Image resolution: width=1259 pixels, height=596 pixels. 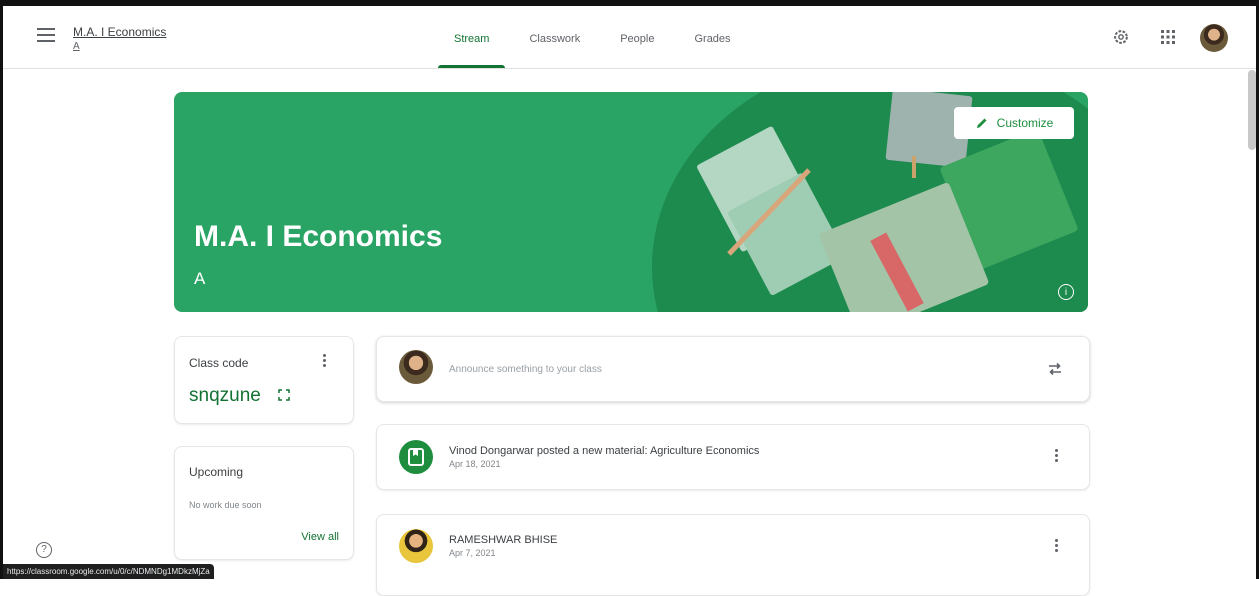 I want to click on fullscreen-icon, so click(x=284, y=395).